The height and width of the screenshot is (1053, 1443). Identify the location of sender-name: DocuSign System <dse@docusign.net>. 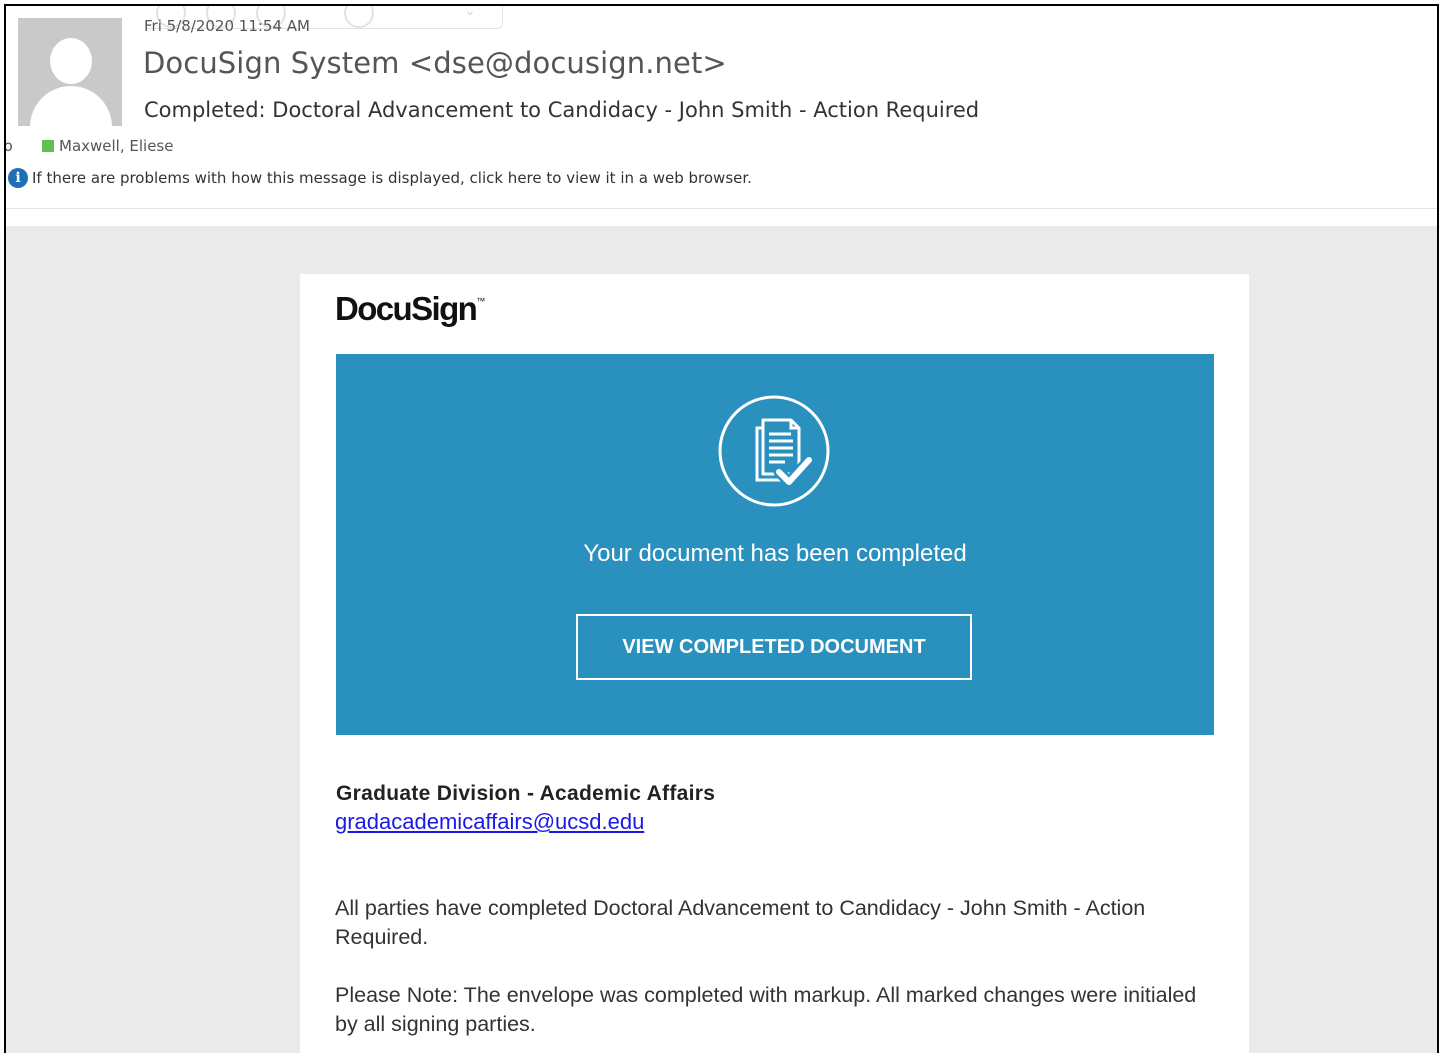
(435, 63).